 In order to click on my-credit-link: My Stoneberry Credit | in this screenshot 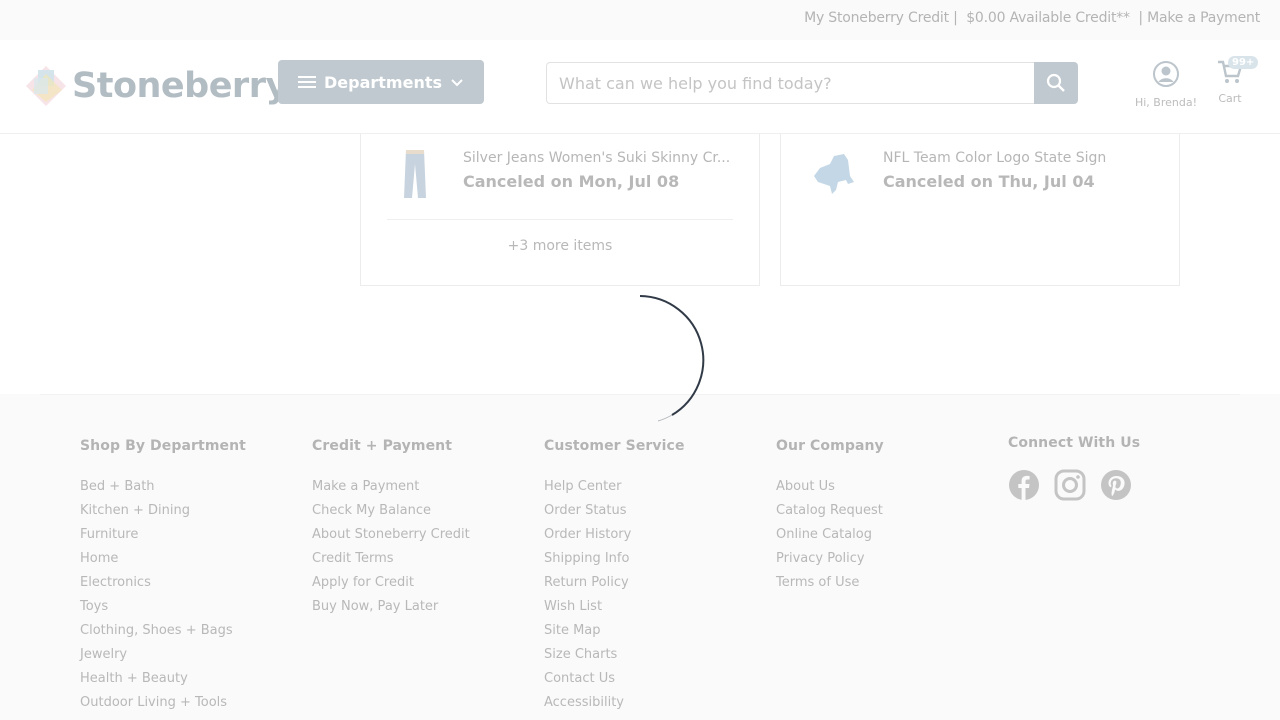, I will do `click(881, 18)`.